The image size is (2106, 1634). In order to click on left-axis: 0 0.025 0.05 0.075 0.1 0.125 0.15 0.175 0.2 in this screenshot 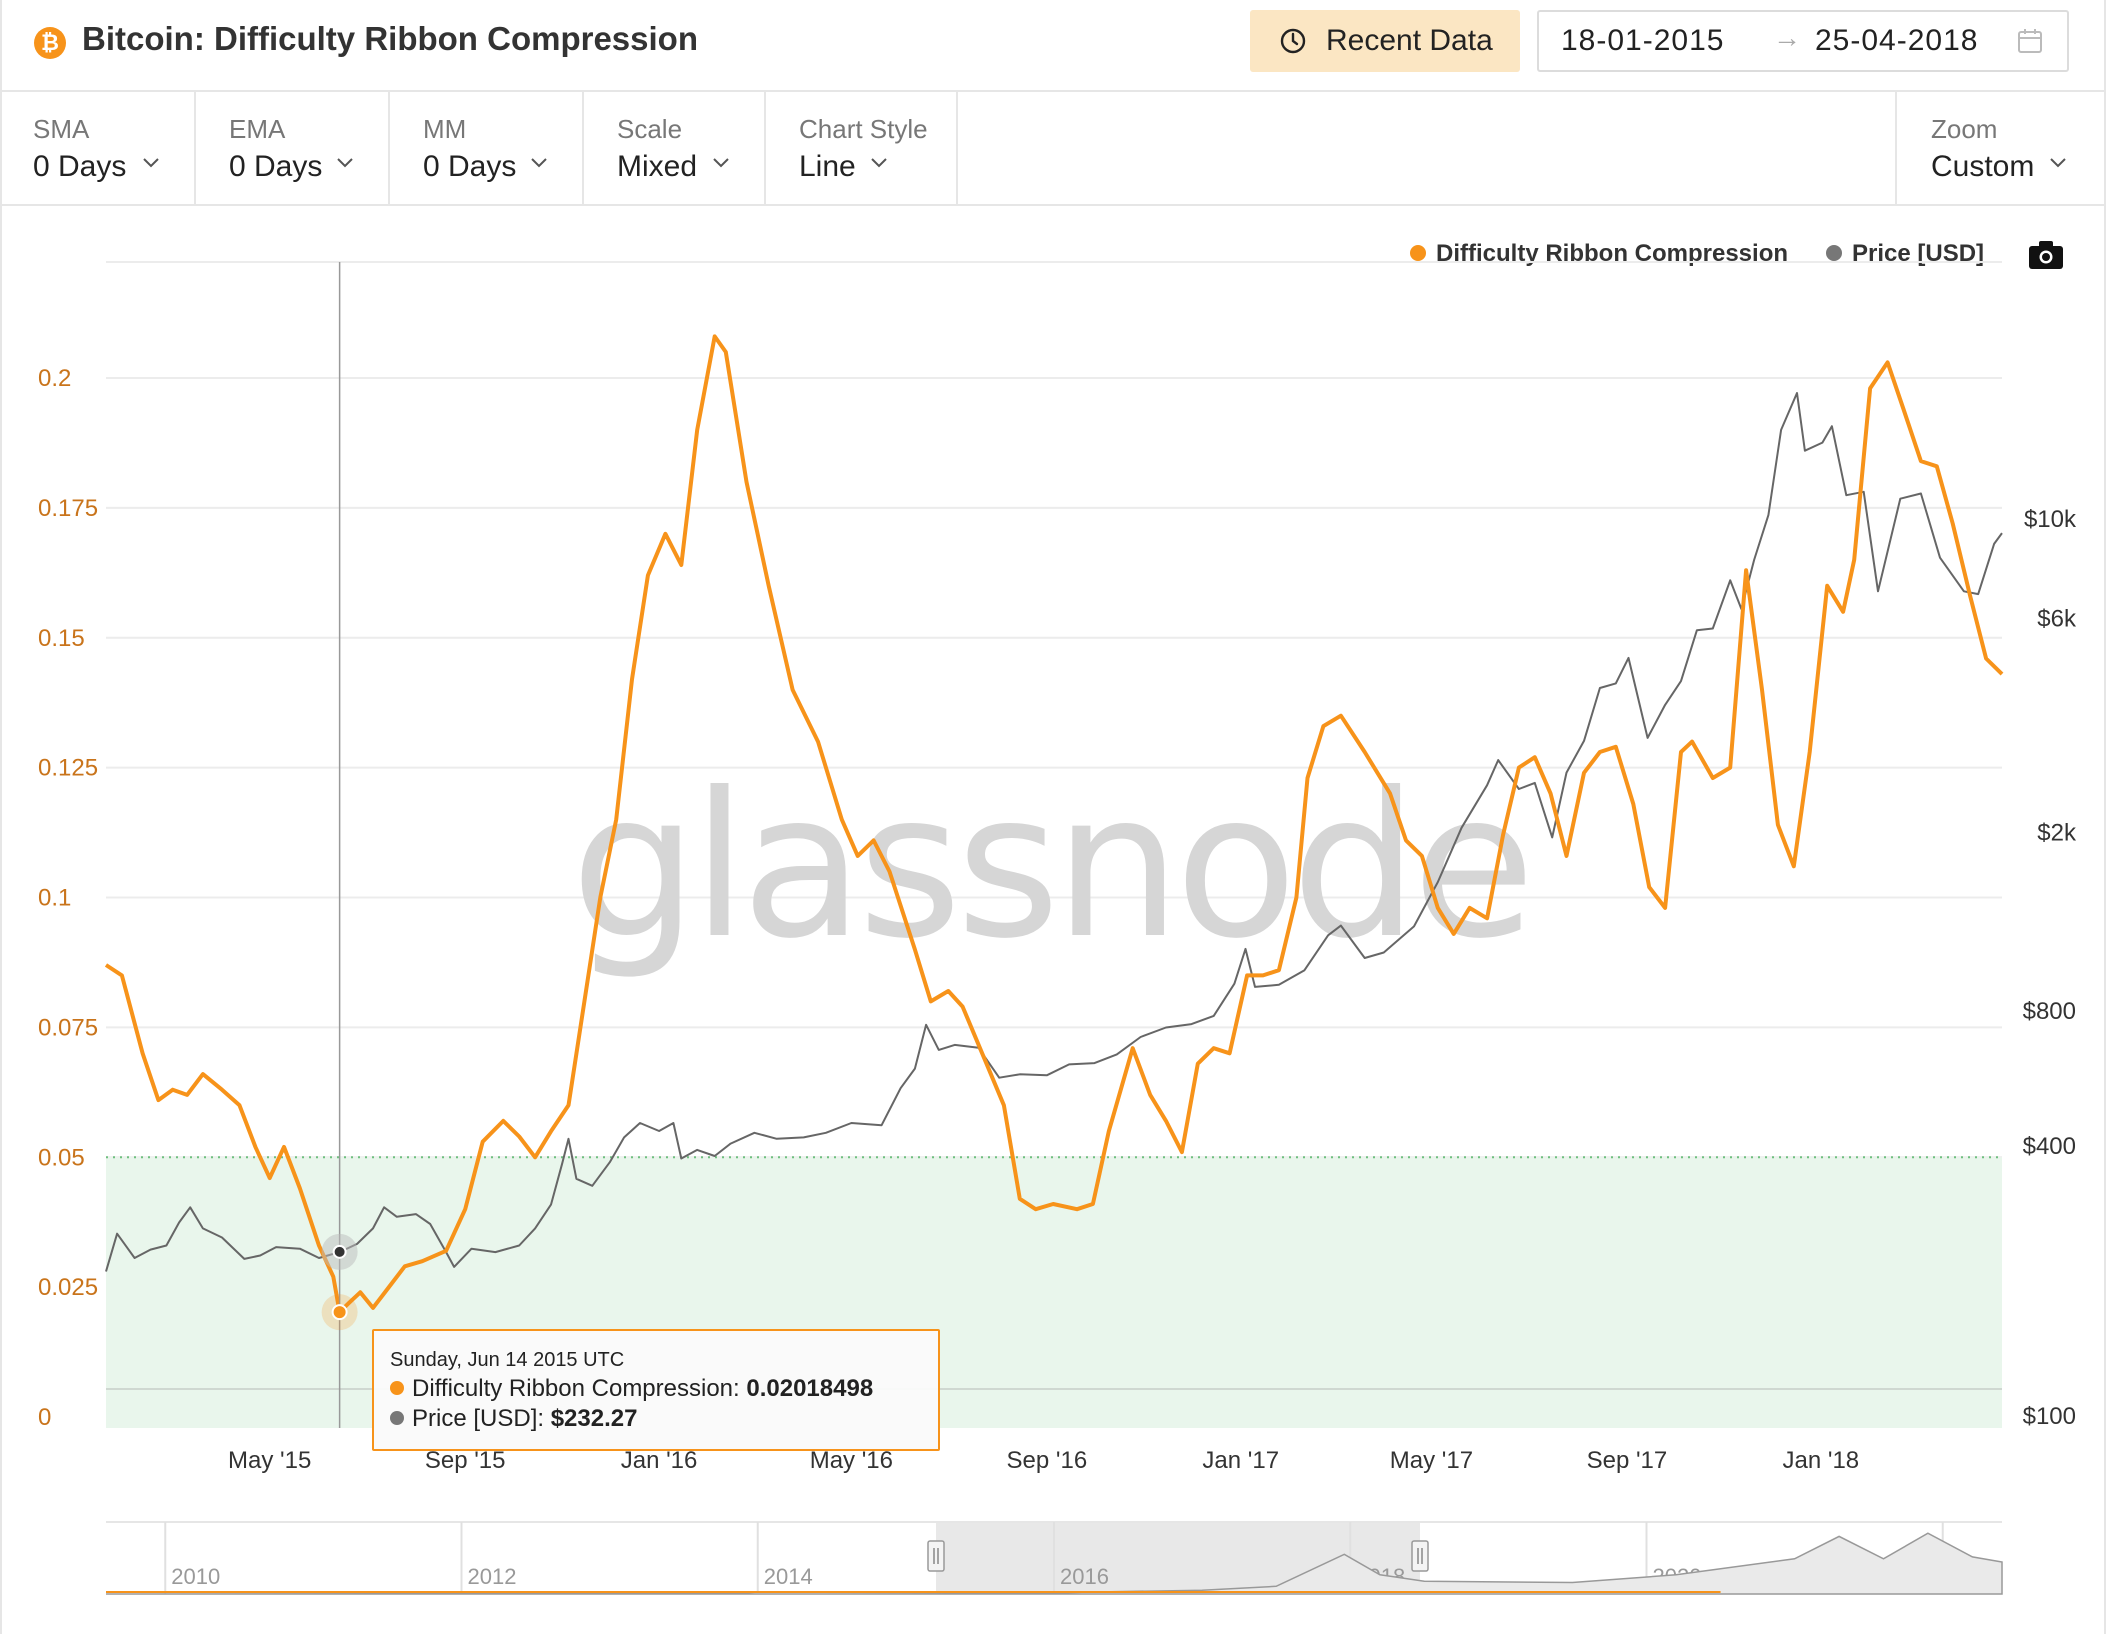, I will do `click(68, 898)`.